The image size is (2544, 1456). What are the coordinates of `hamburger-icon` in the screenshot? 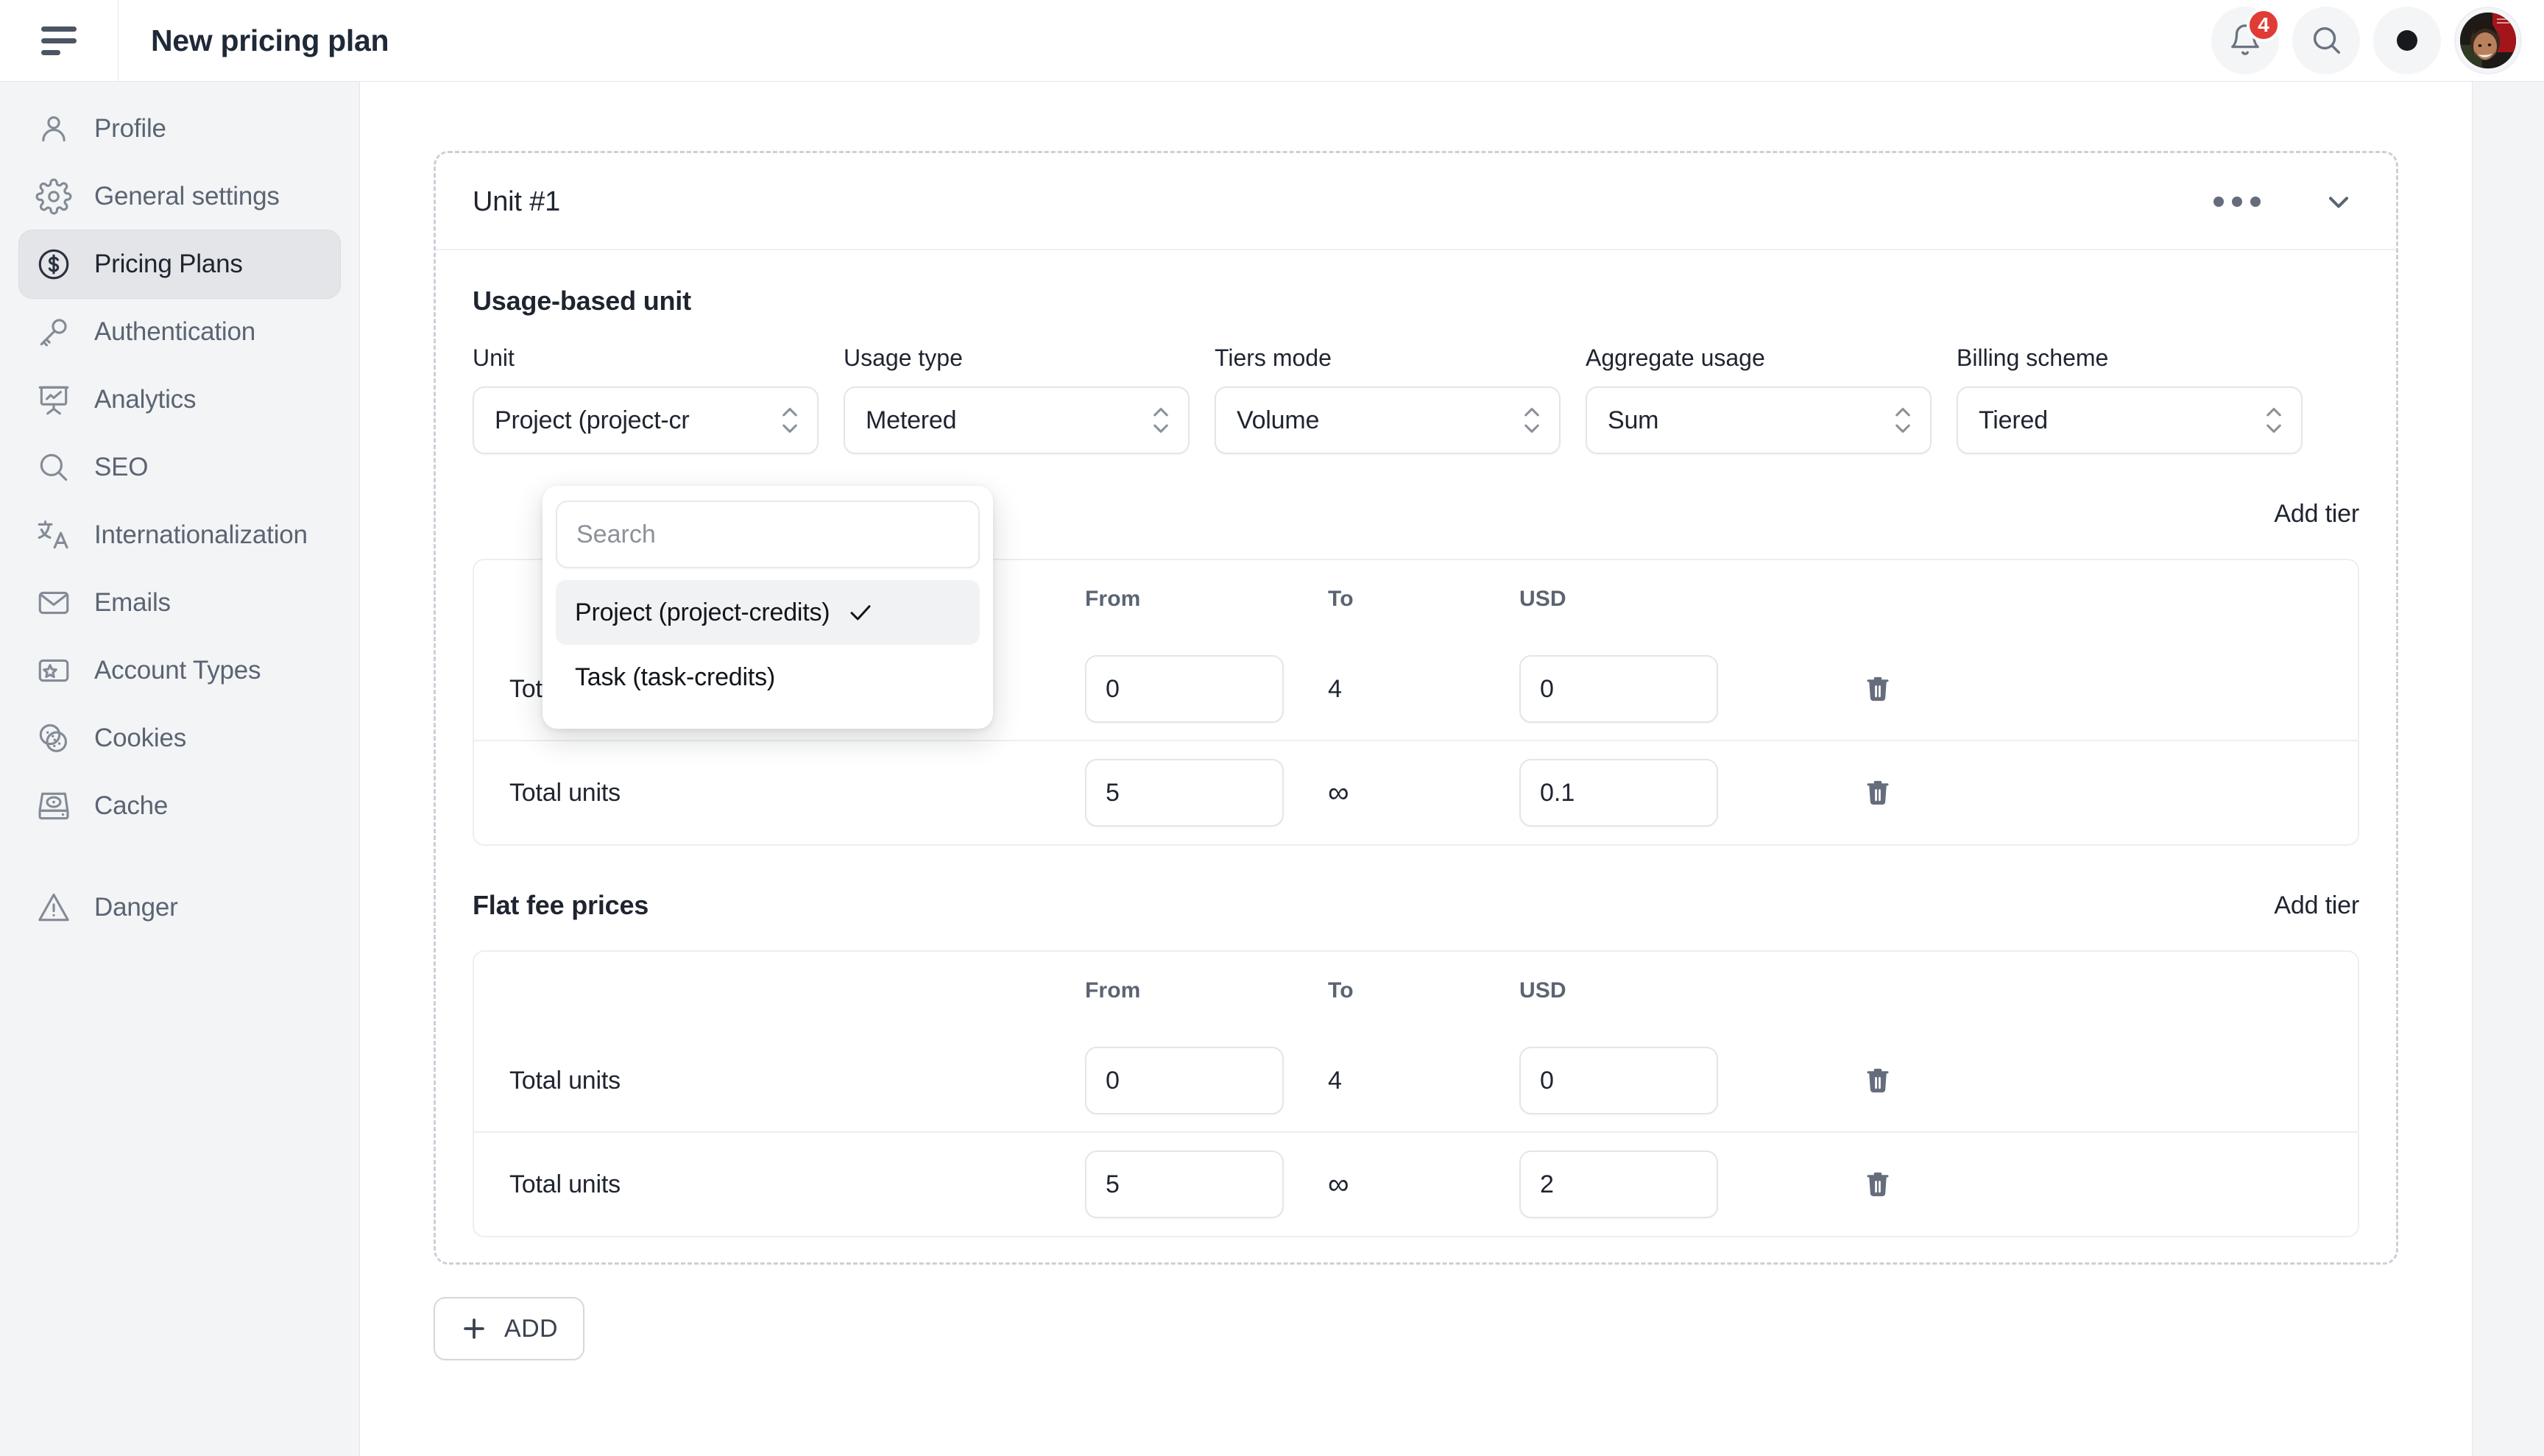 It's located at (59, 40).